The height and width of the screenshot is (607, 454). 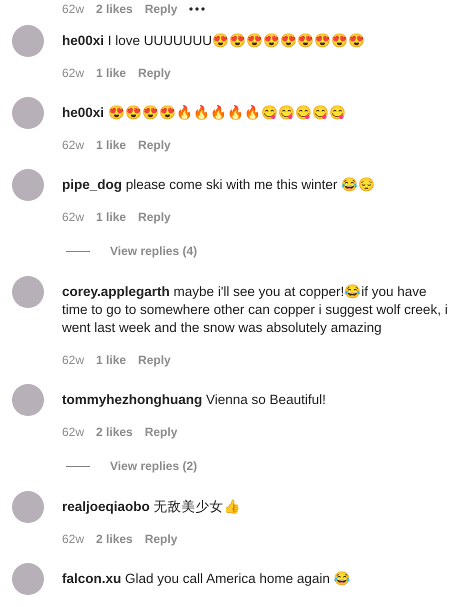 What do you see at coordinates (204, 113) in the screenshot?
I see `comment-text: he00xi 😍😍😍😍🔥🔥🔥🔥🔥😋😋😋😋😋` at bounding box center [204, 113].